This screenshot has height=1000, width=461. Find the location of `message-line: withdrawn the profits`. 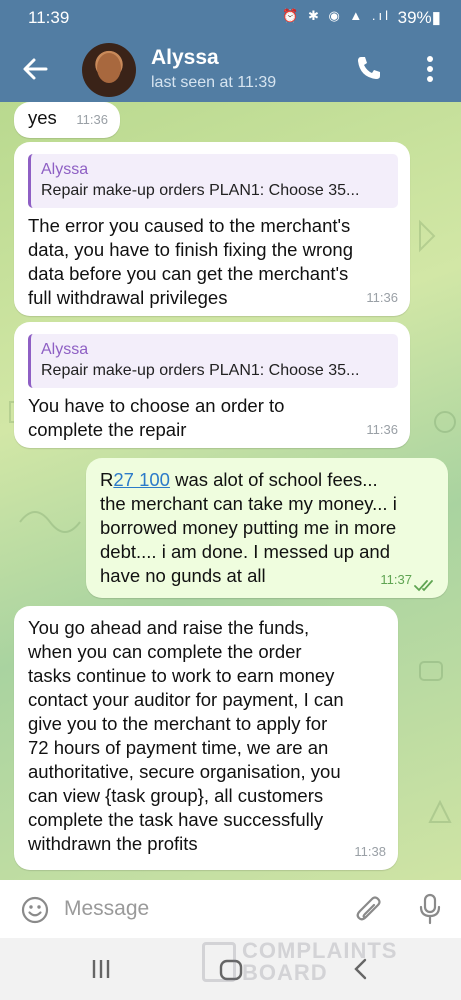

message-line: withdrawn the profits is located at coordinates (113, 843).